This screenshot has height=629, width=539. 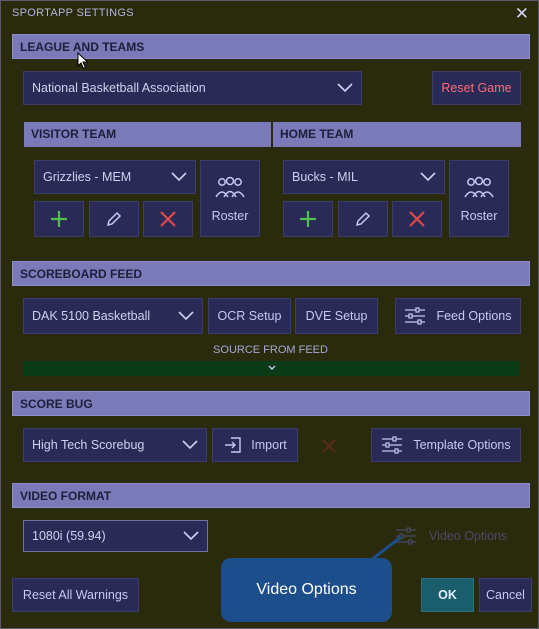 What do you see at coordinates (249, 316) in the screenshot?
I see `ocr-setup-button: OCR Setup` at bounding box center [249, 316].